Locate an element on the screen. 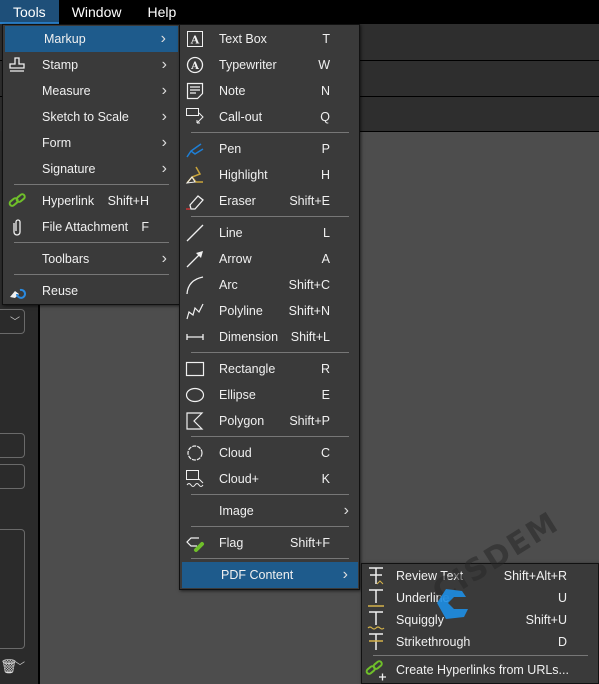 The image size is (599, 684). menu-tools: Tools is located at coordinates (29, 12).